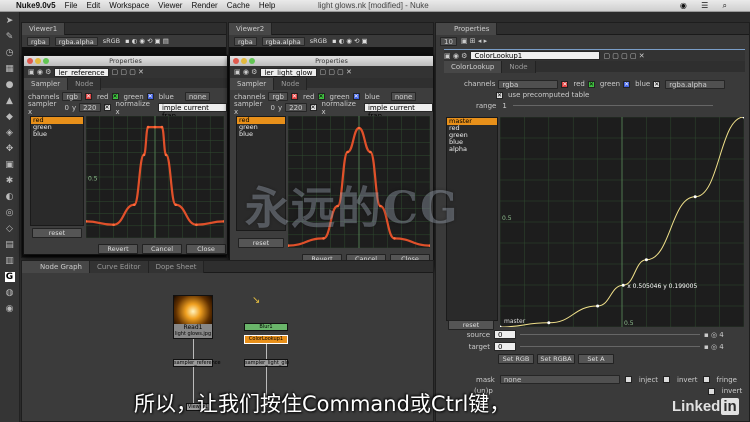 This screenshot has width=750, height=422. Describe the element at coordinates (38, 41) in the screenshot. I see `viewer1-channels: rgba` at that location.